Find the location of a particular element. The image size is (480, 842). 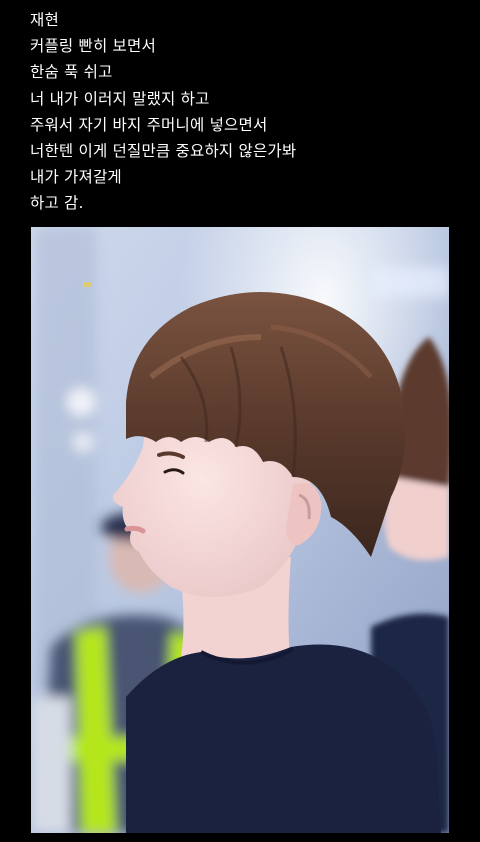

caption-line: 재현 is located at coordinates (44, 20).